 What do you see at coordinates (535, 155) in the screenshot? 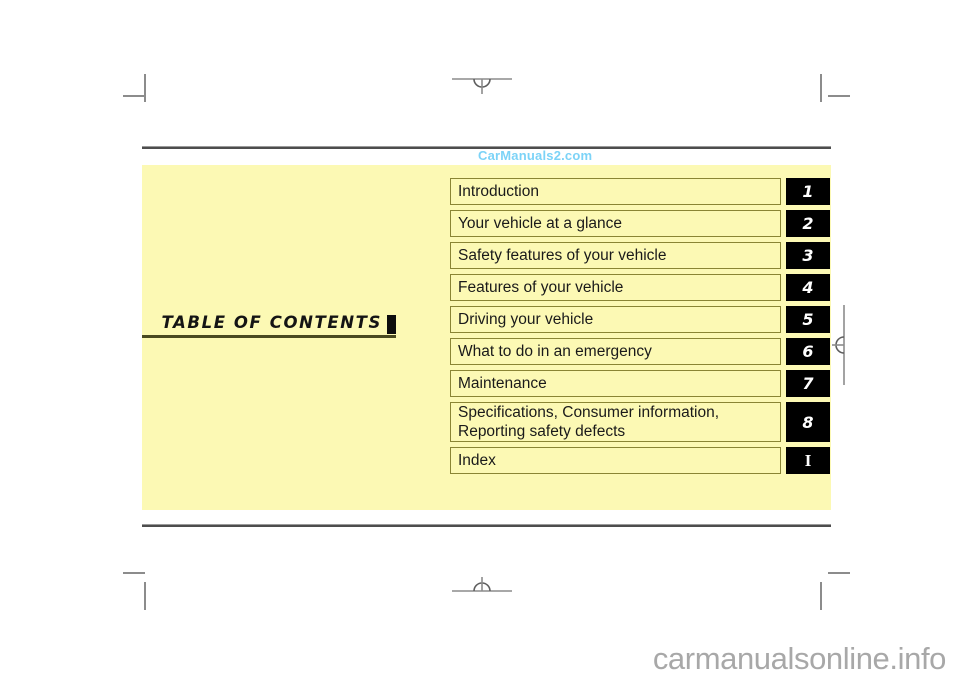
I see `watermark-carmanuals2: CarManuals2.com` at bounding box center [535, 155].